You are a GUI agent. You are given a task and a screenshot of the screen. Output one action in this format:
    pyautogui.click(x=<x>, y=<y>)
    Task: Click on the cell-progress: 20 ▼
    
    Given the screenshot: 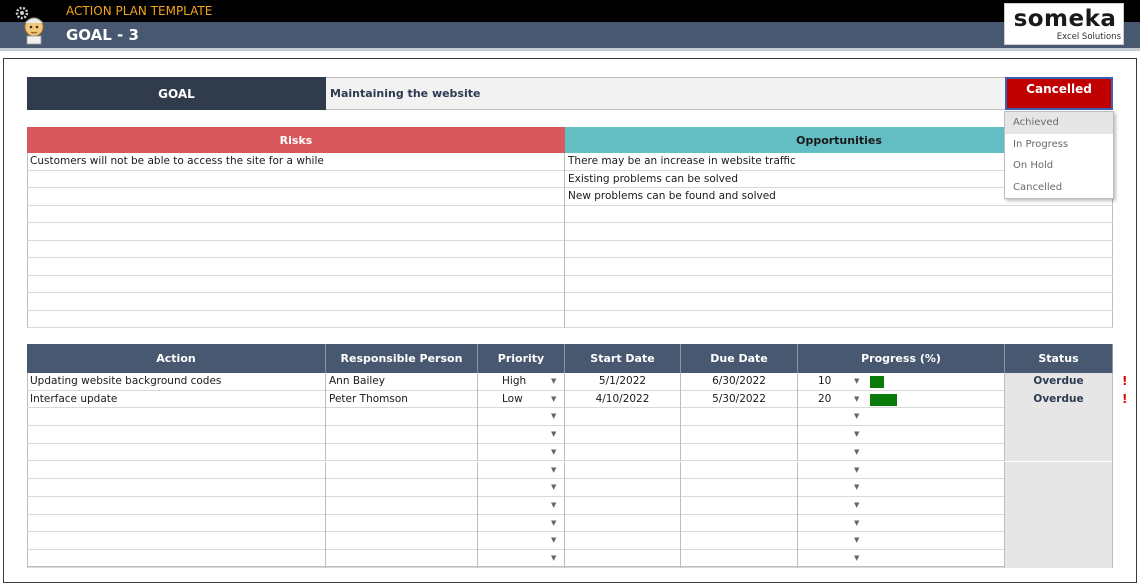 What is the action you would take?
    pyautogui.click(x=901, y=399)
    